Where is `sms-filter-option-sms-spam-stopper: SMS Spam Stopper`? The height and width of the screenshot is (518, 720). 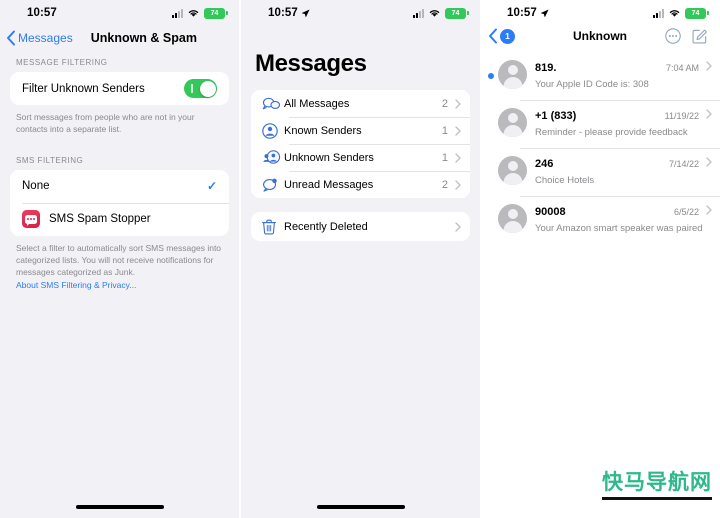 sms-filter-option-sms-spam-stopper: SMS Spam Stopper is located at coordinates (119, 219).